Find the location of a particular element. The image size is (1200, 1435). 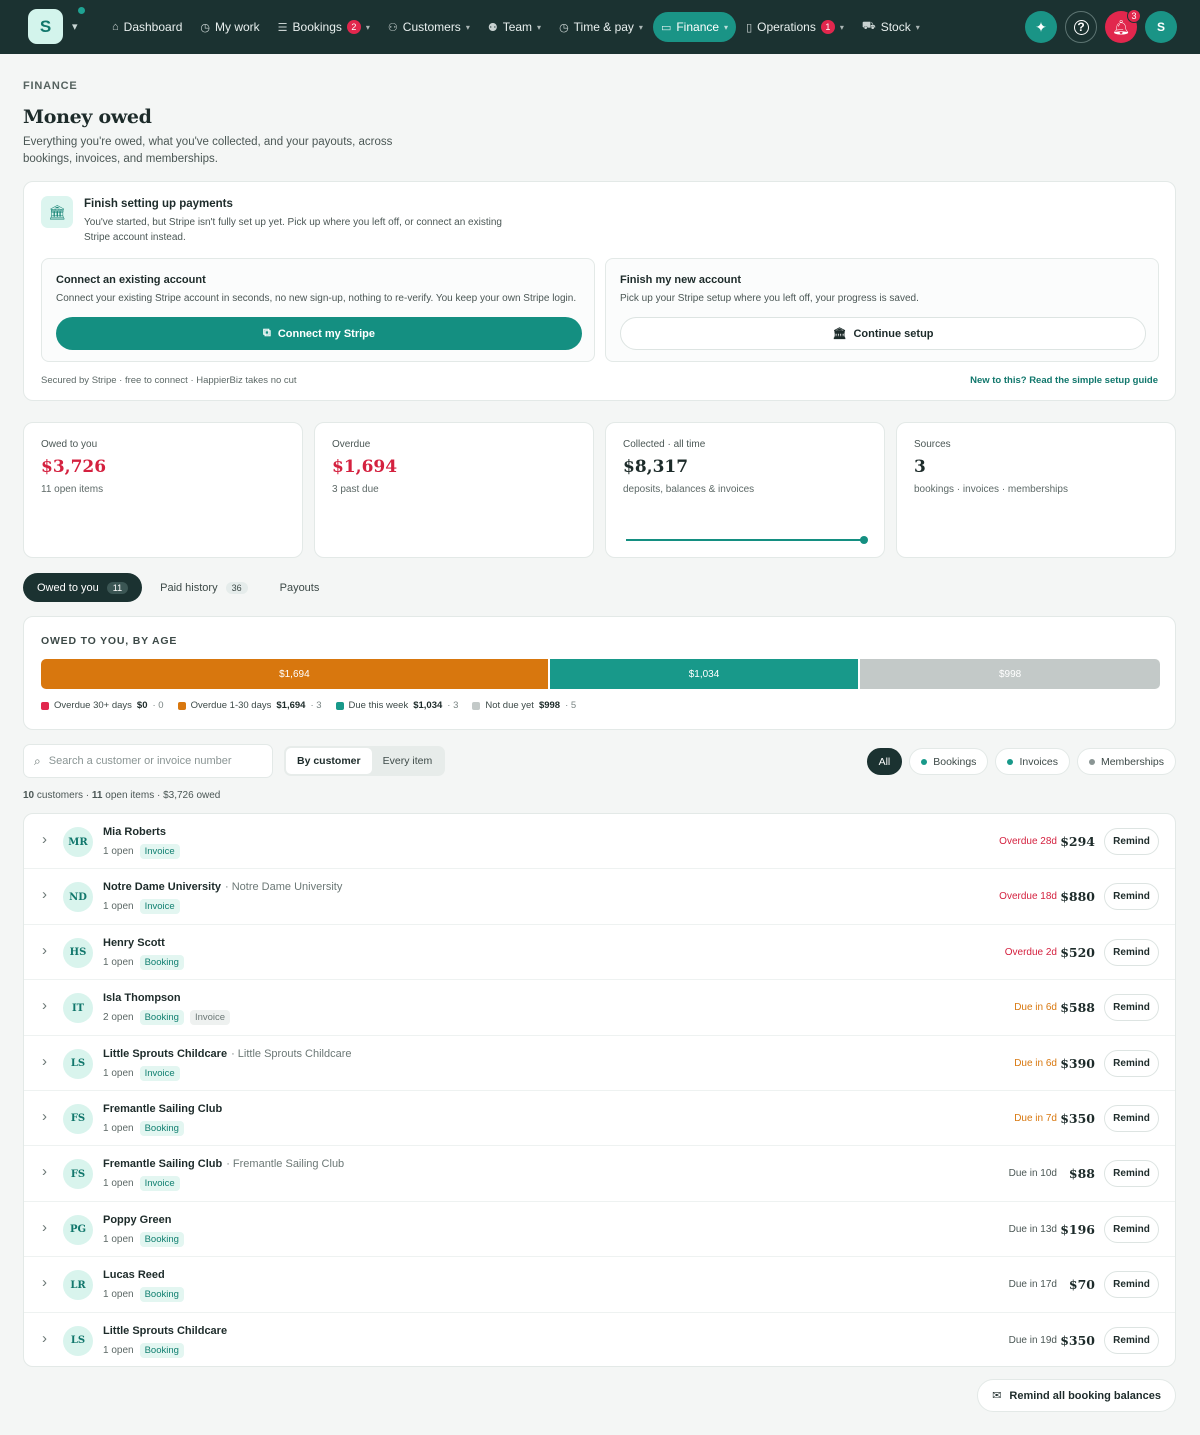

remind-all-button: ✉ Remind all booking balances is located at coordinates (1076, 1395).